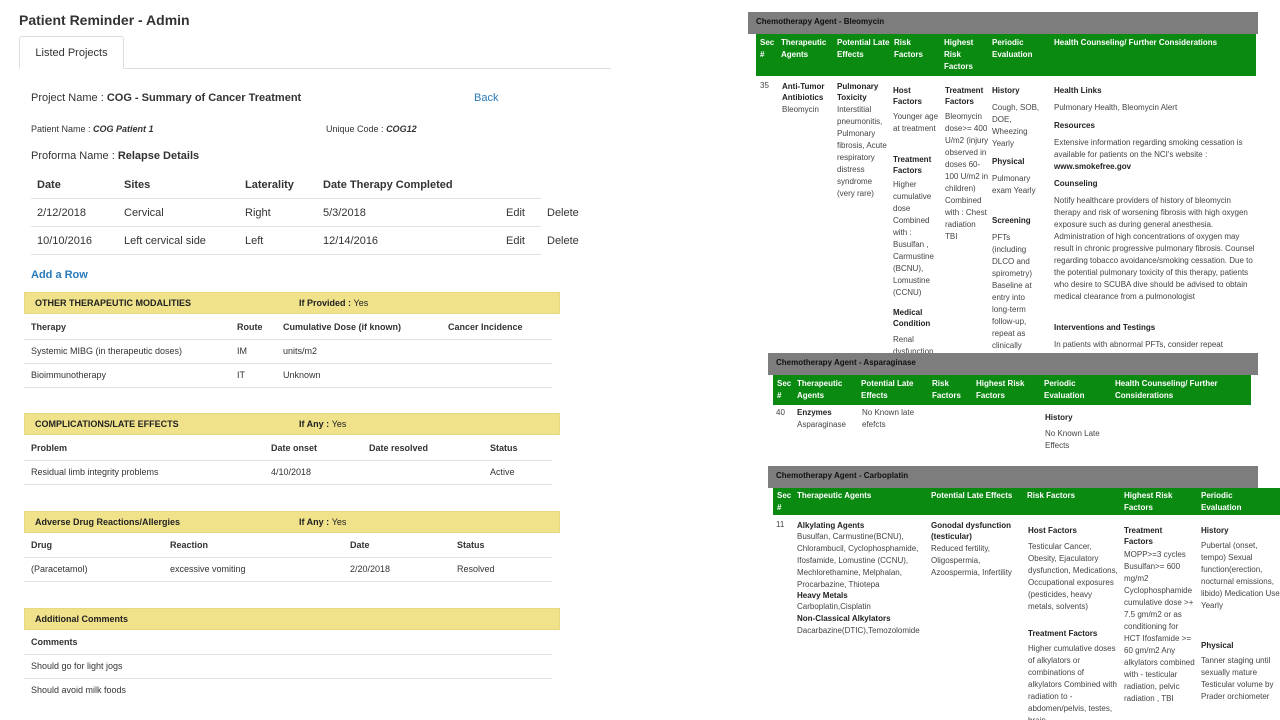 This screenshot has width=1280, height=720. Describe the element at coordinates (1215, 530) in the screenshot. I see `eval-history-title: History` at that location.